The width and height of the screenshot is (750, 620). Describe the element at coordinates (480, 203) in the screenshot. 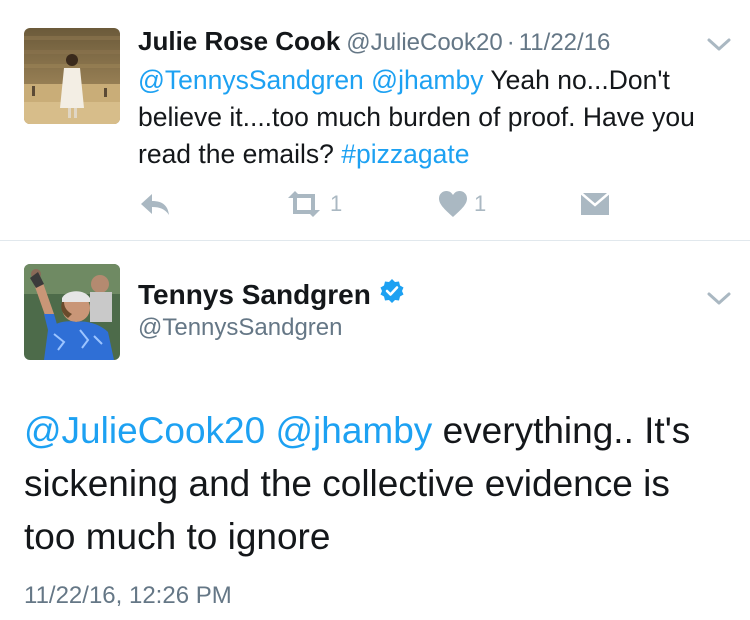

I see `like-count: 1` at that location.